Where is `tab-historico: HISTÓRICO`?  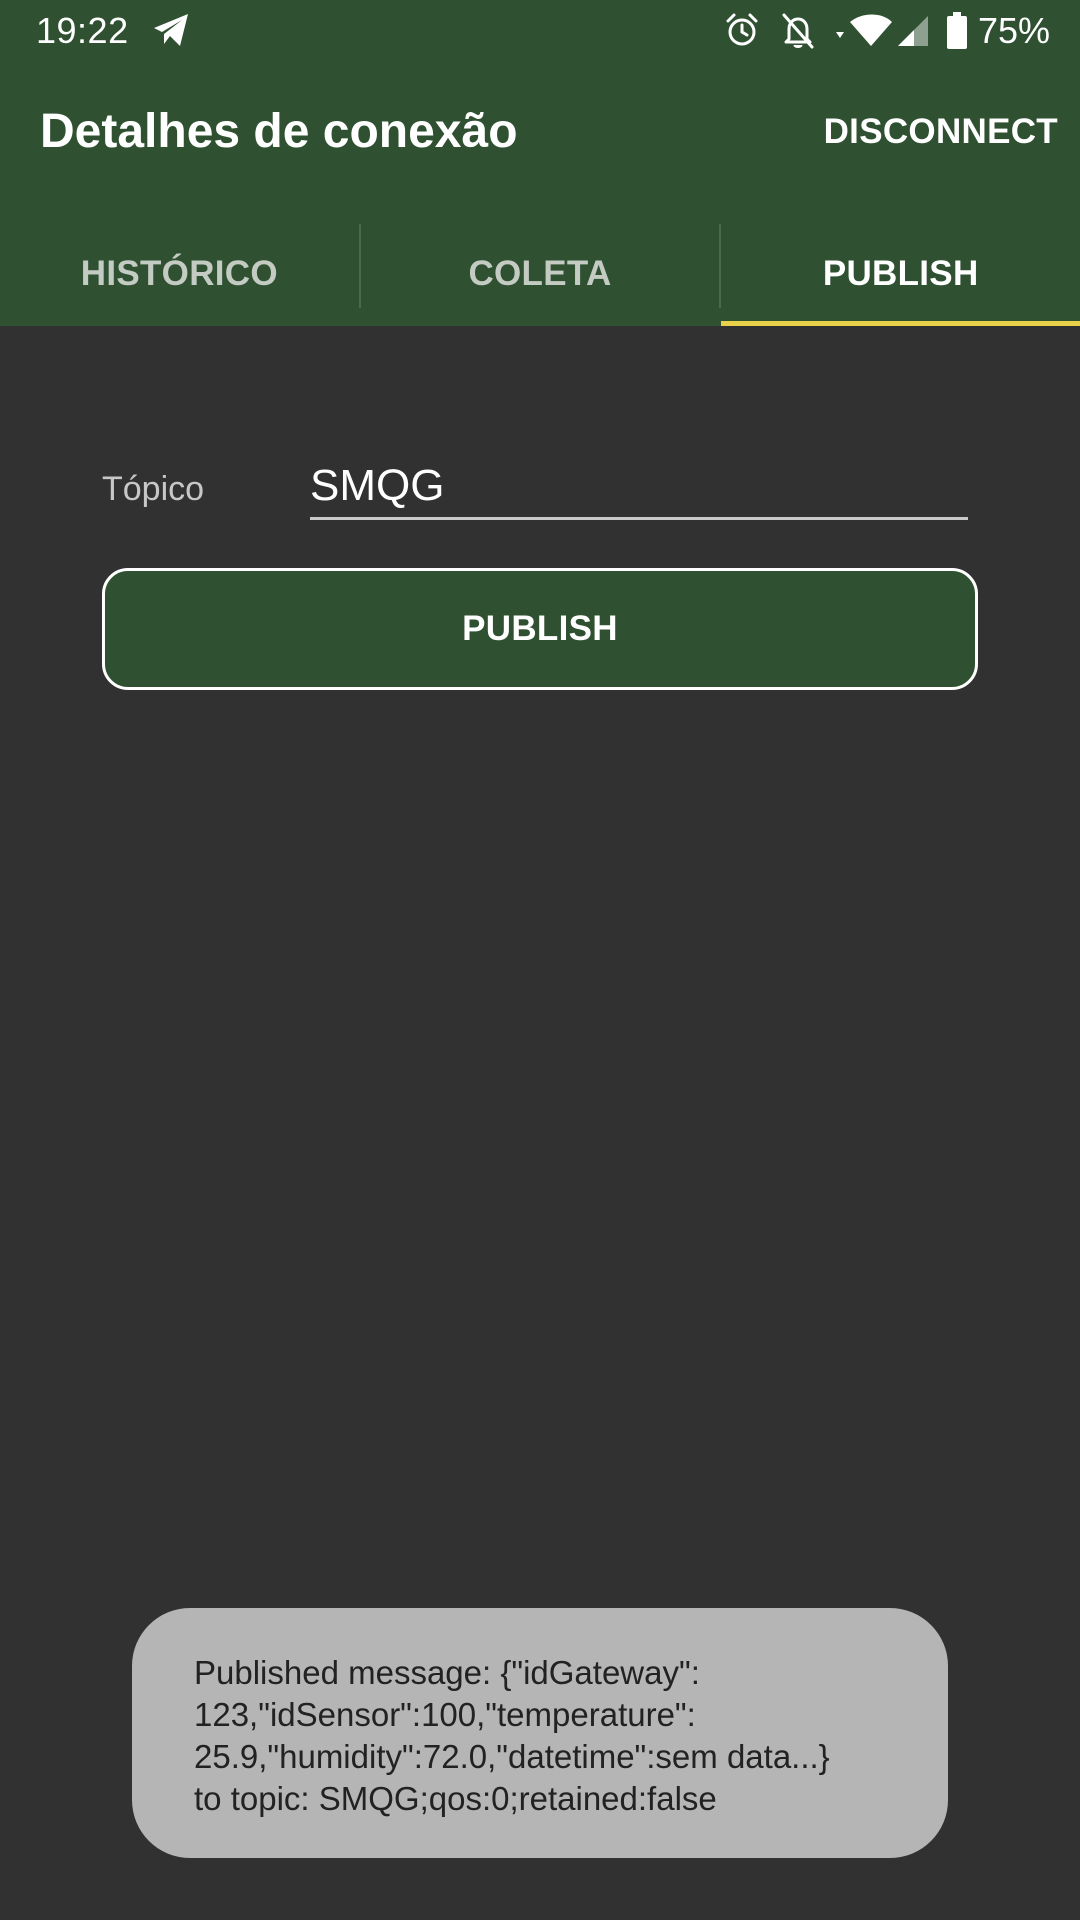
tab-historico: HISTÓRICO is located at coordinates (179, 274).